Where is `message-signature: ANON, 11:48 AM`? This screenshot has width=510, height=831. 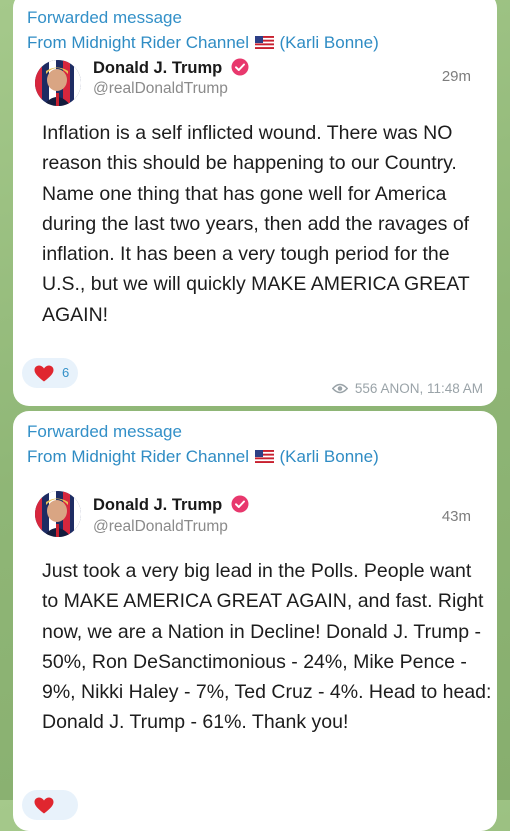
message-signature: ANON, 11:48 AM is located at coordinates (431, 388).